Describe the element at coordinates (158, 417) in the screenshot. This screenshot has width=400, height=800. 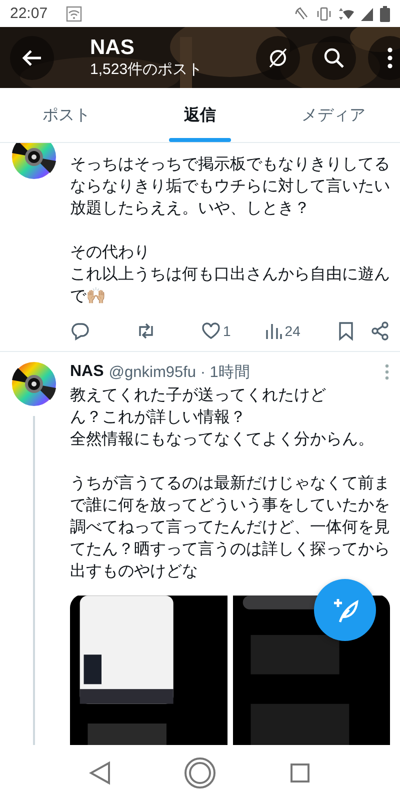
I see `post-text: ん？これが詳しい情報？` at that location.